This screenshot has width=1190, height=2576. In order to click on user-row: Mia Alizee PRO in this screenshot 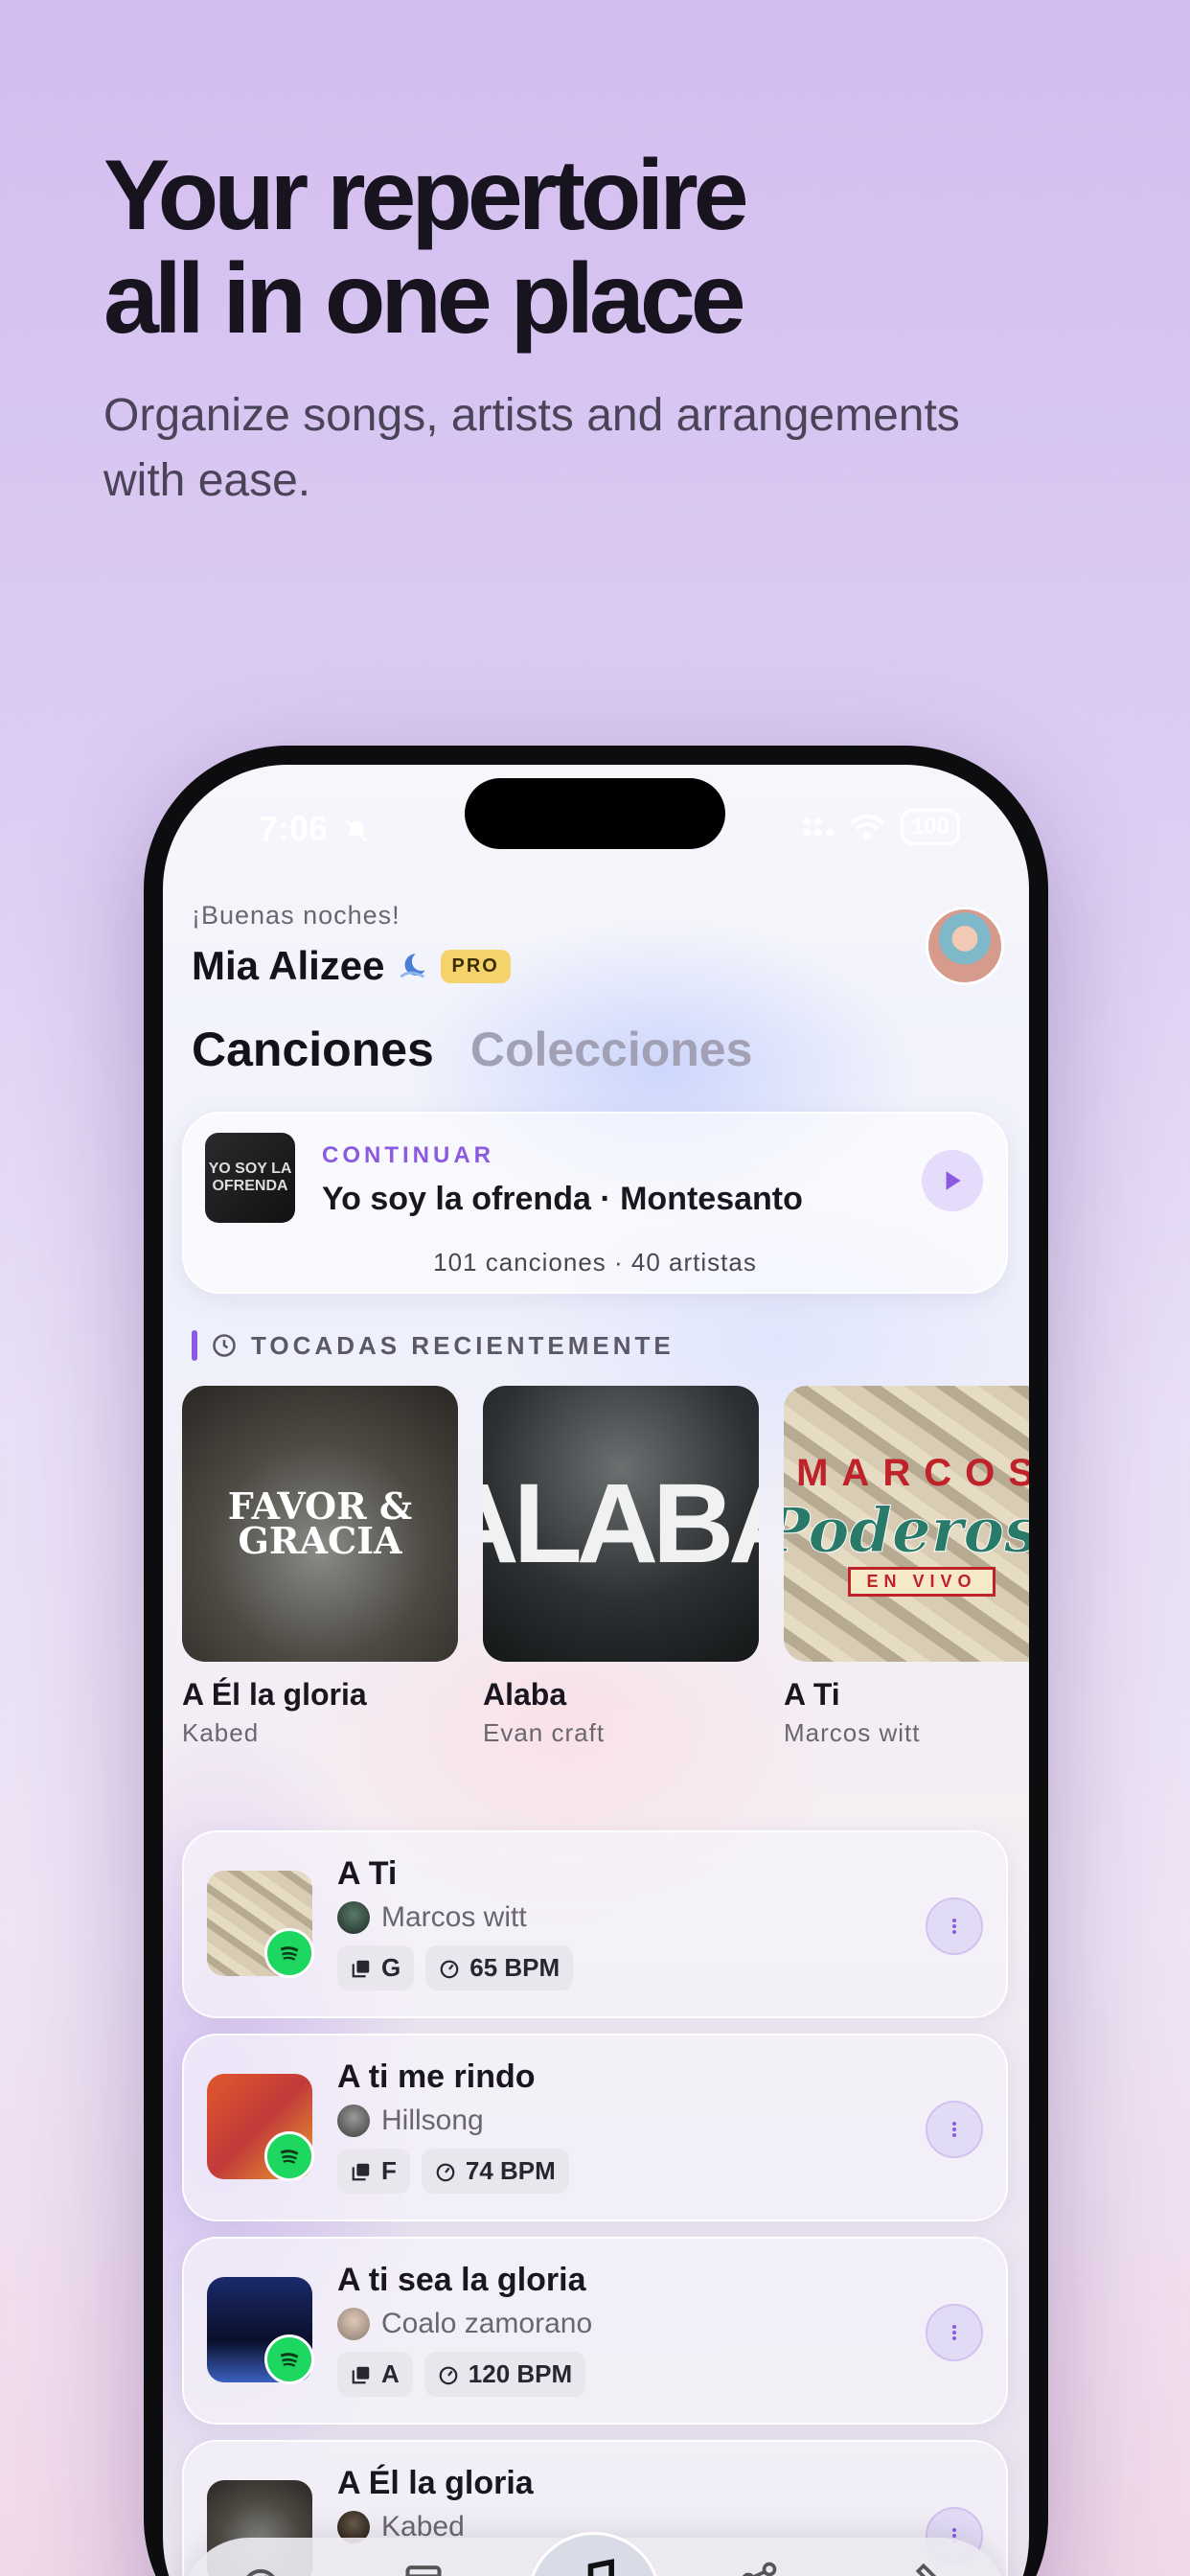, I will do `click(351, 966)`.